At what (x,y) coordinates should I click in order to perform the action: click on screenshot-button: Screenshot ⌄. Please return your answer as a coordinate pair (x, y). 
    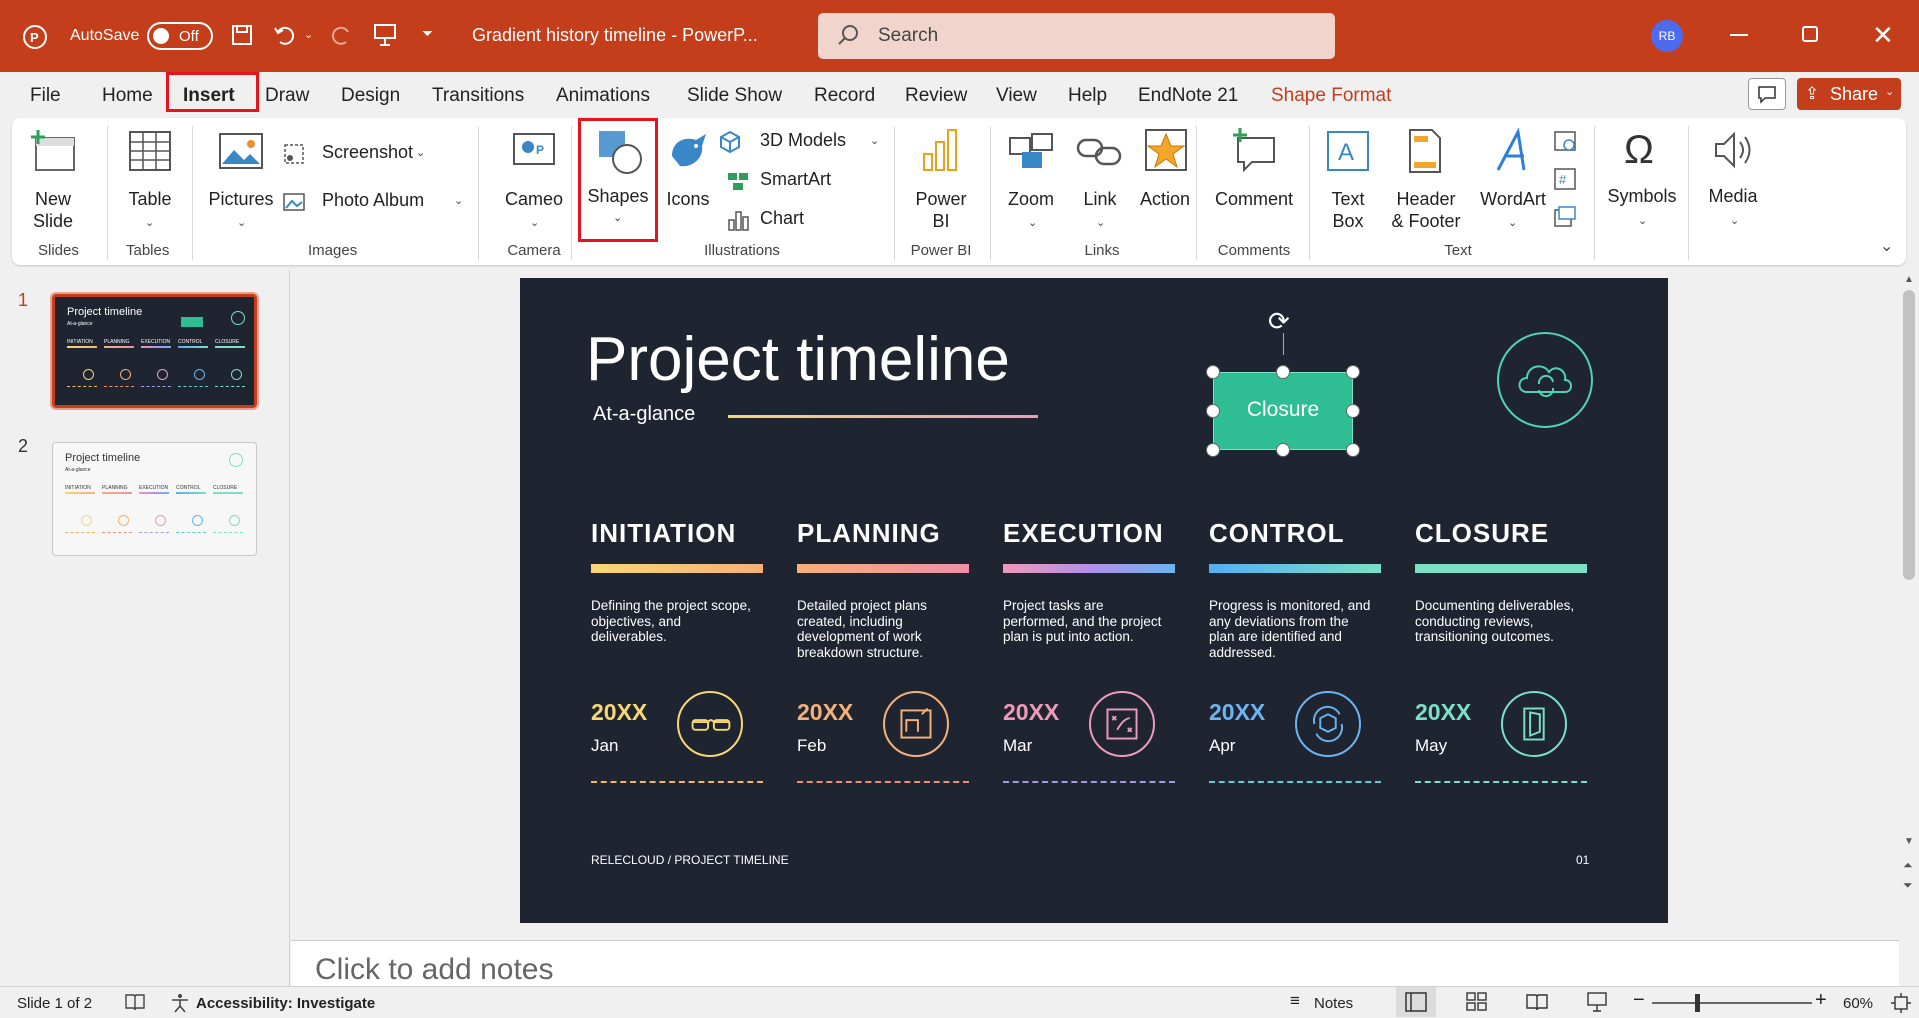
    Looking at the image, I should click on (357, 154).